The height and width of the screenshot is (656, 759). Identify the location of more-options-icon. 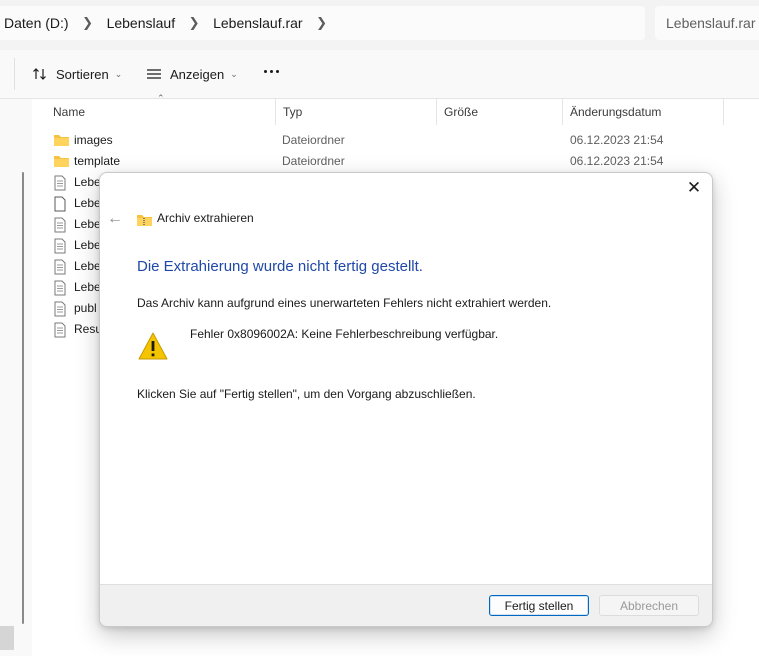
(271, 71).